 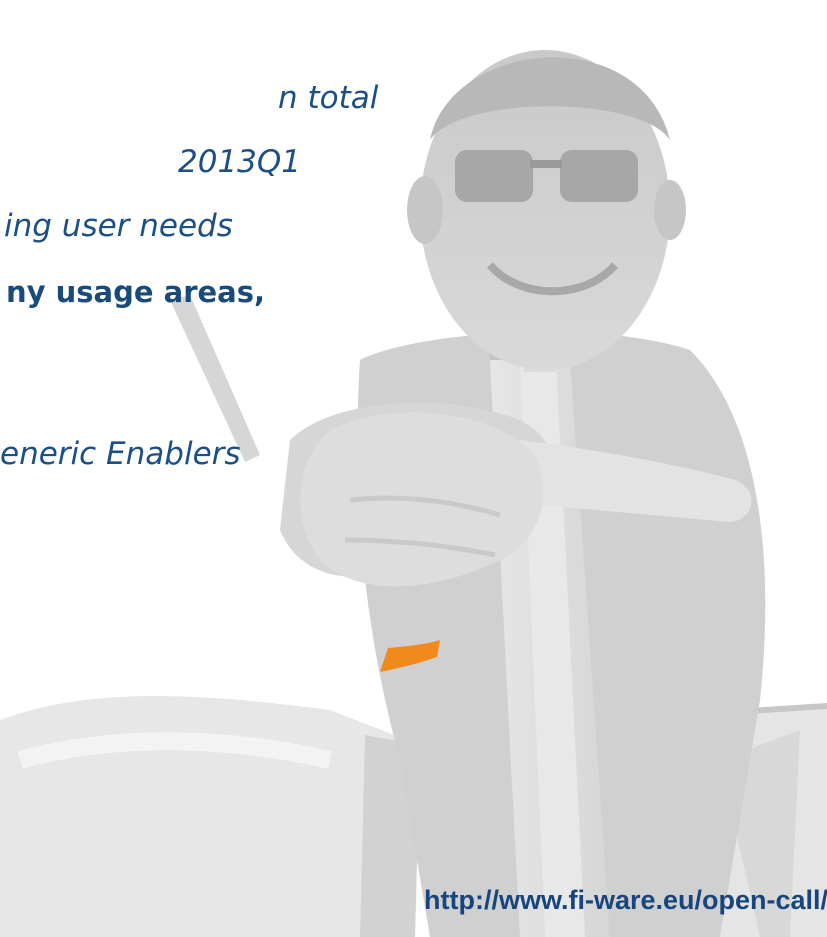 I want to click on text-line-2: 2013Q1, so click(x=240, y=162).